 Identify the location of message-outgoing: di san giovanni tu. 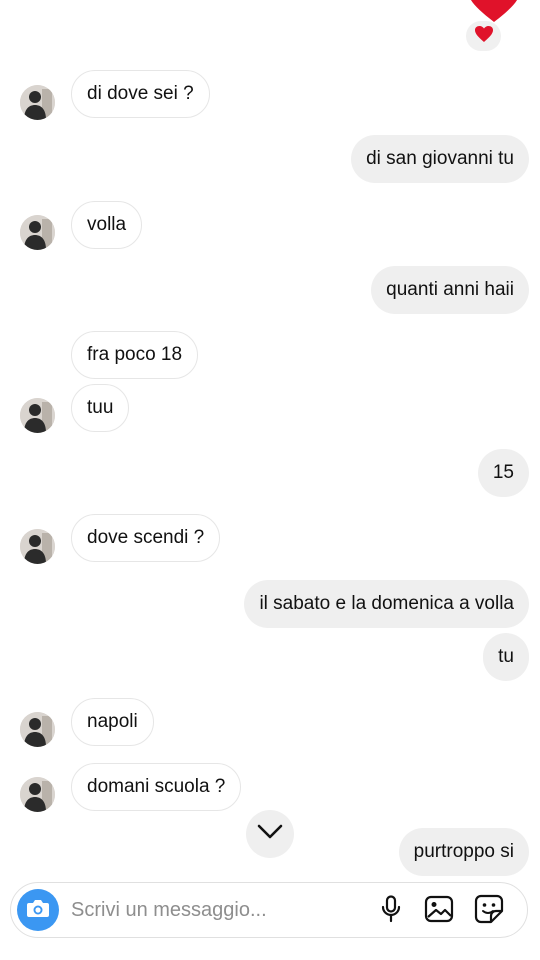
(440, 159).